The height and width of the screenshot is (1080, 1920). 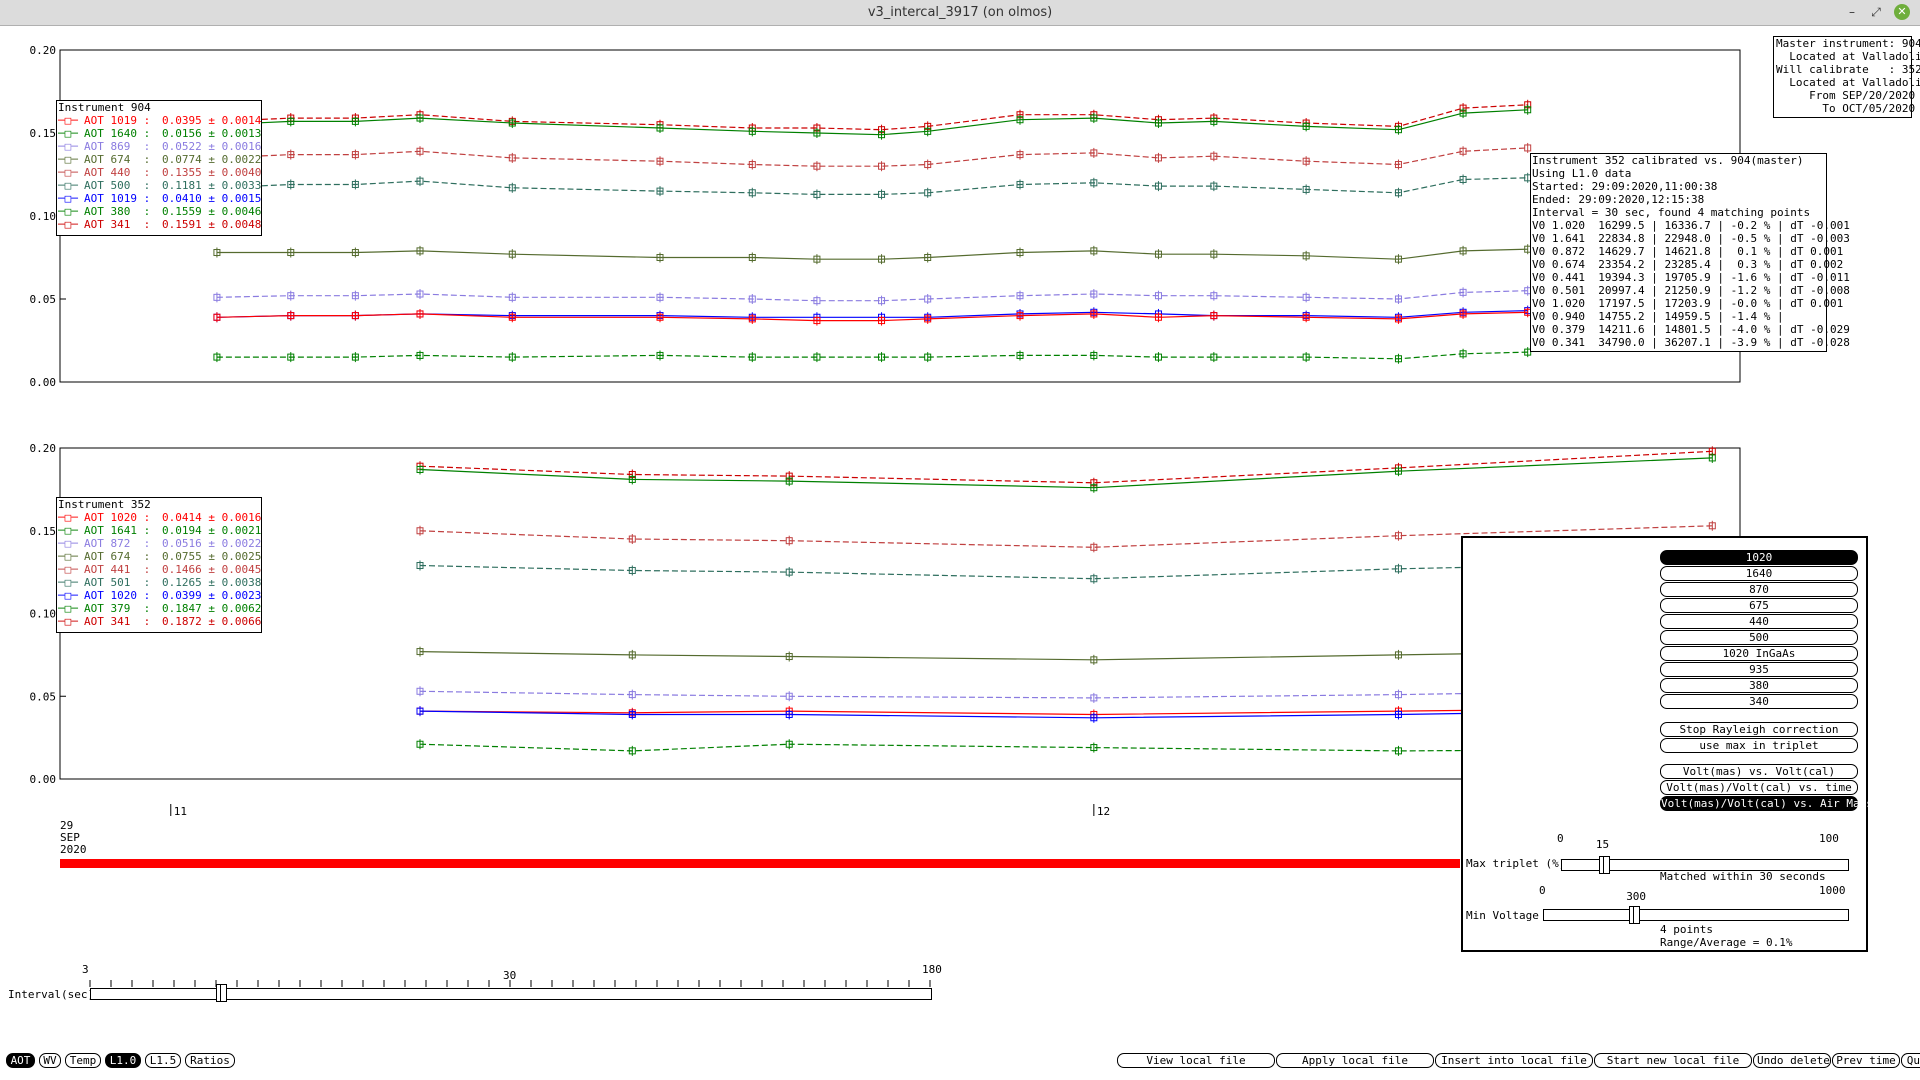 What do you see at coordinates (1673, 1060) in the screenshot?
I see `start-new-local-file-button: Start new local file` at bounding box center [1673, 1060].